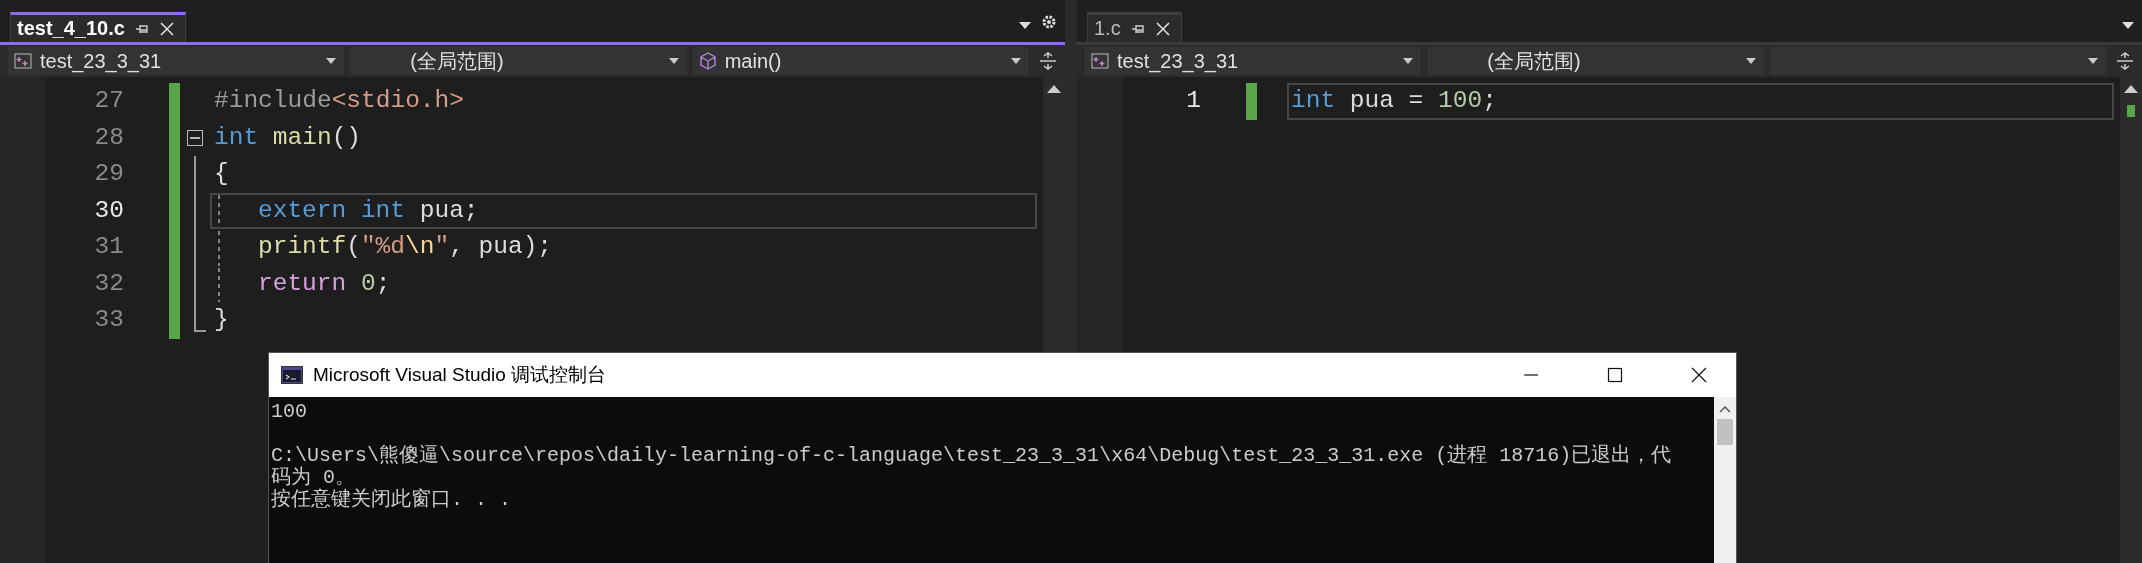  Describe the element at coordinates (1049, 22) in the screenshot. I see `settings-icon` at that location.